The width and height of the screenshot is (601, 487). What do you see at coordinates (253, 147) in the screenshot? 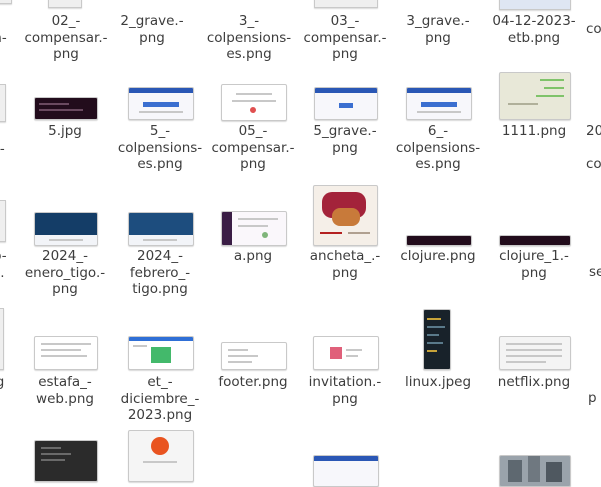
I see `file-name: 05_- compensar.- png` at bounding box center [253, 147].